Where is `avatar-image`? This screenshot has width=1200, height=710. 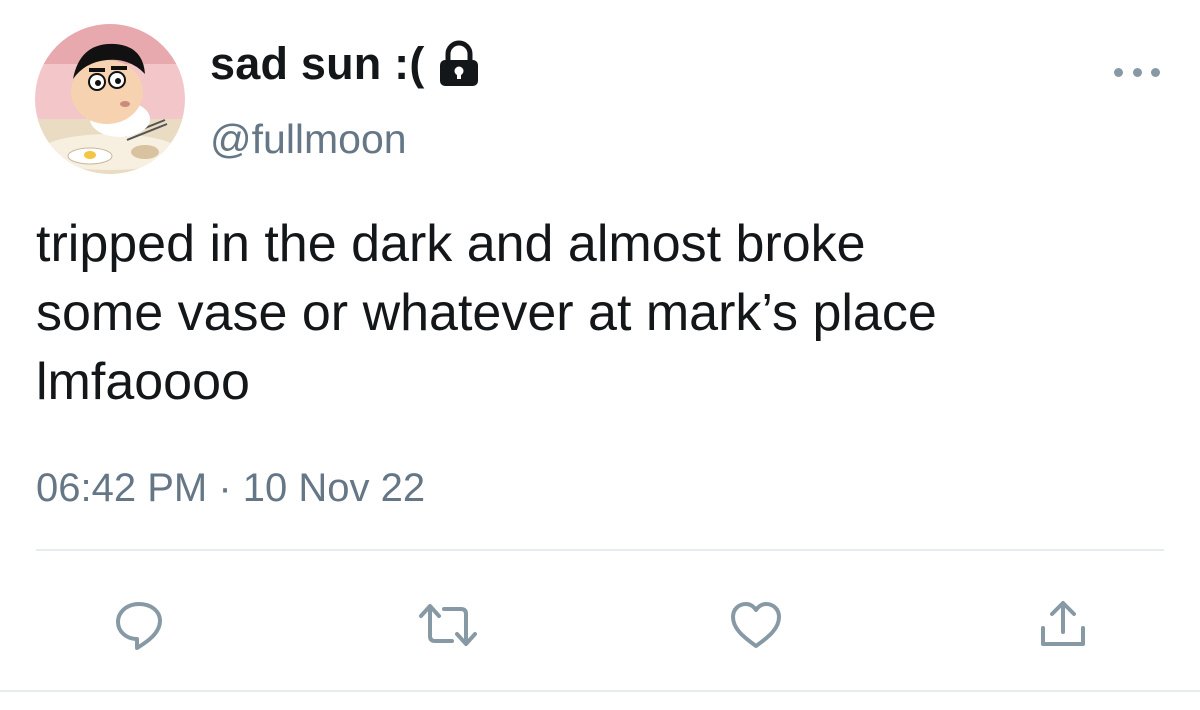 avatar-image is located at coordinates (110, 99).